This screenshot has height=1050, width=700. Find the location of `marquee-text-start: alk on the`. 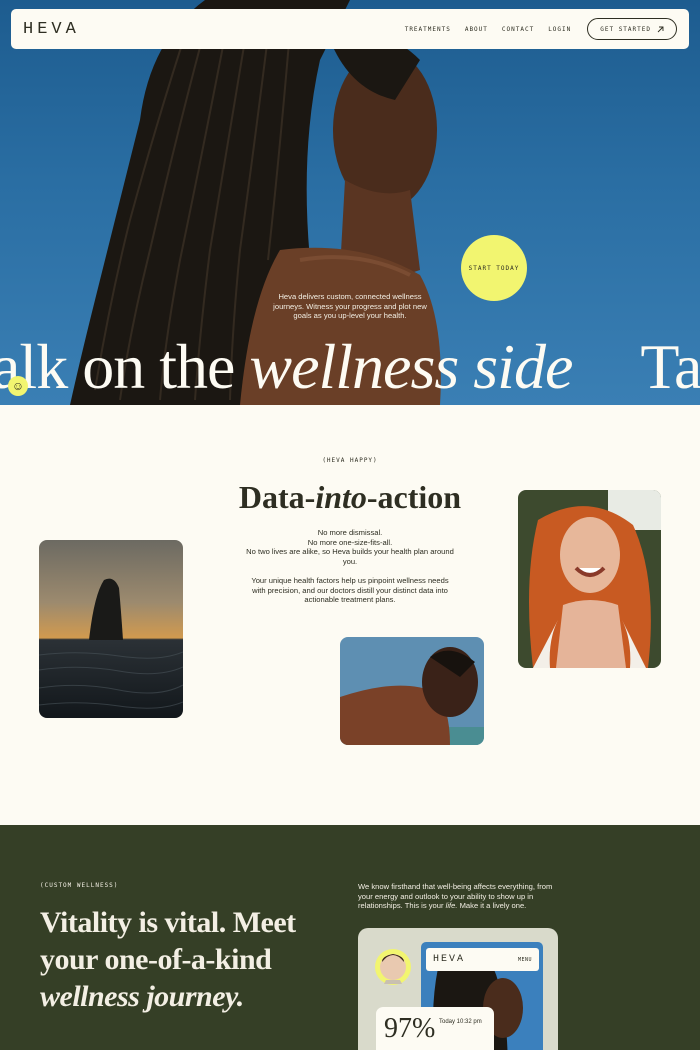

marquee-text-start: alk on the is located at coordinates (125, 366).